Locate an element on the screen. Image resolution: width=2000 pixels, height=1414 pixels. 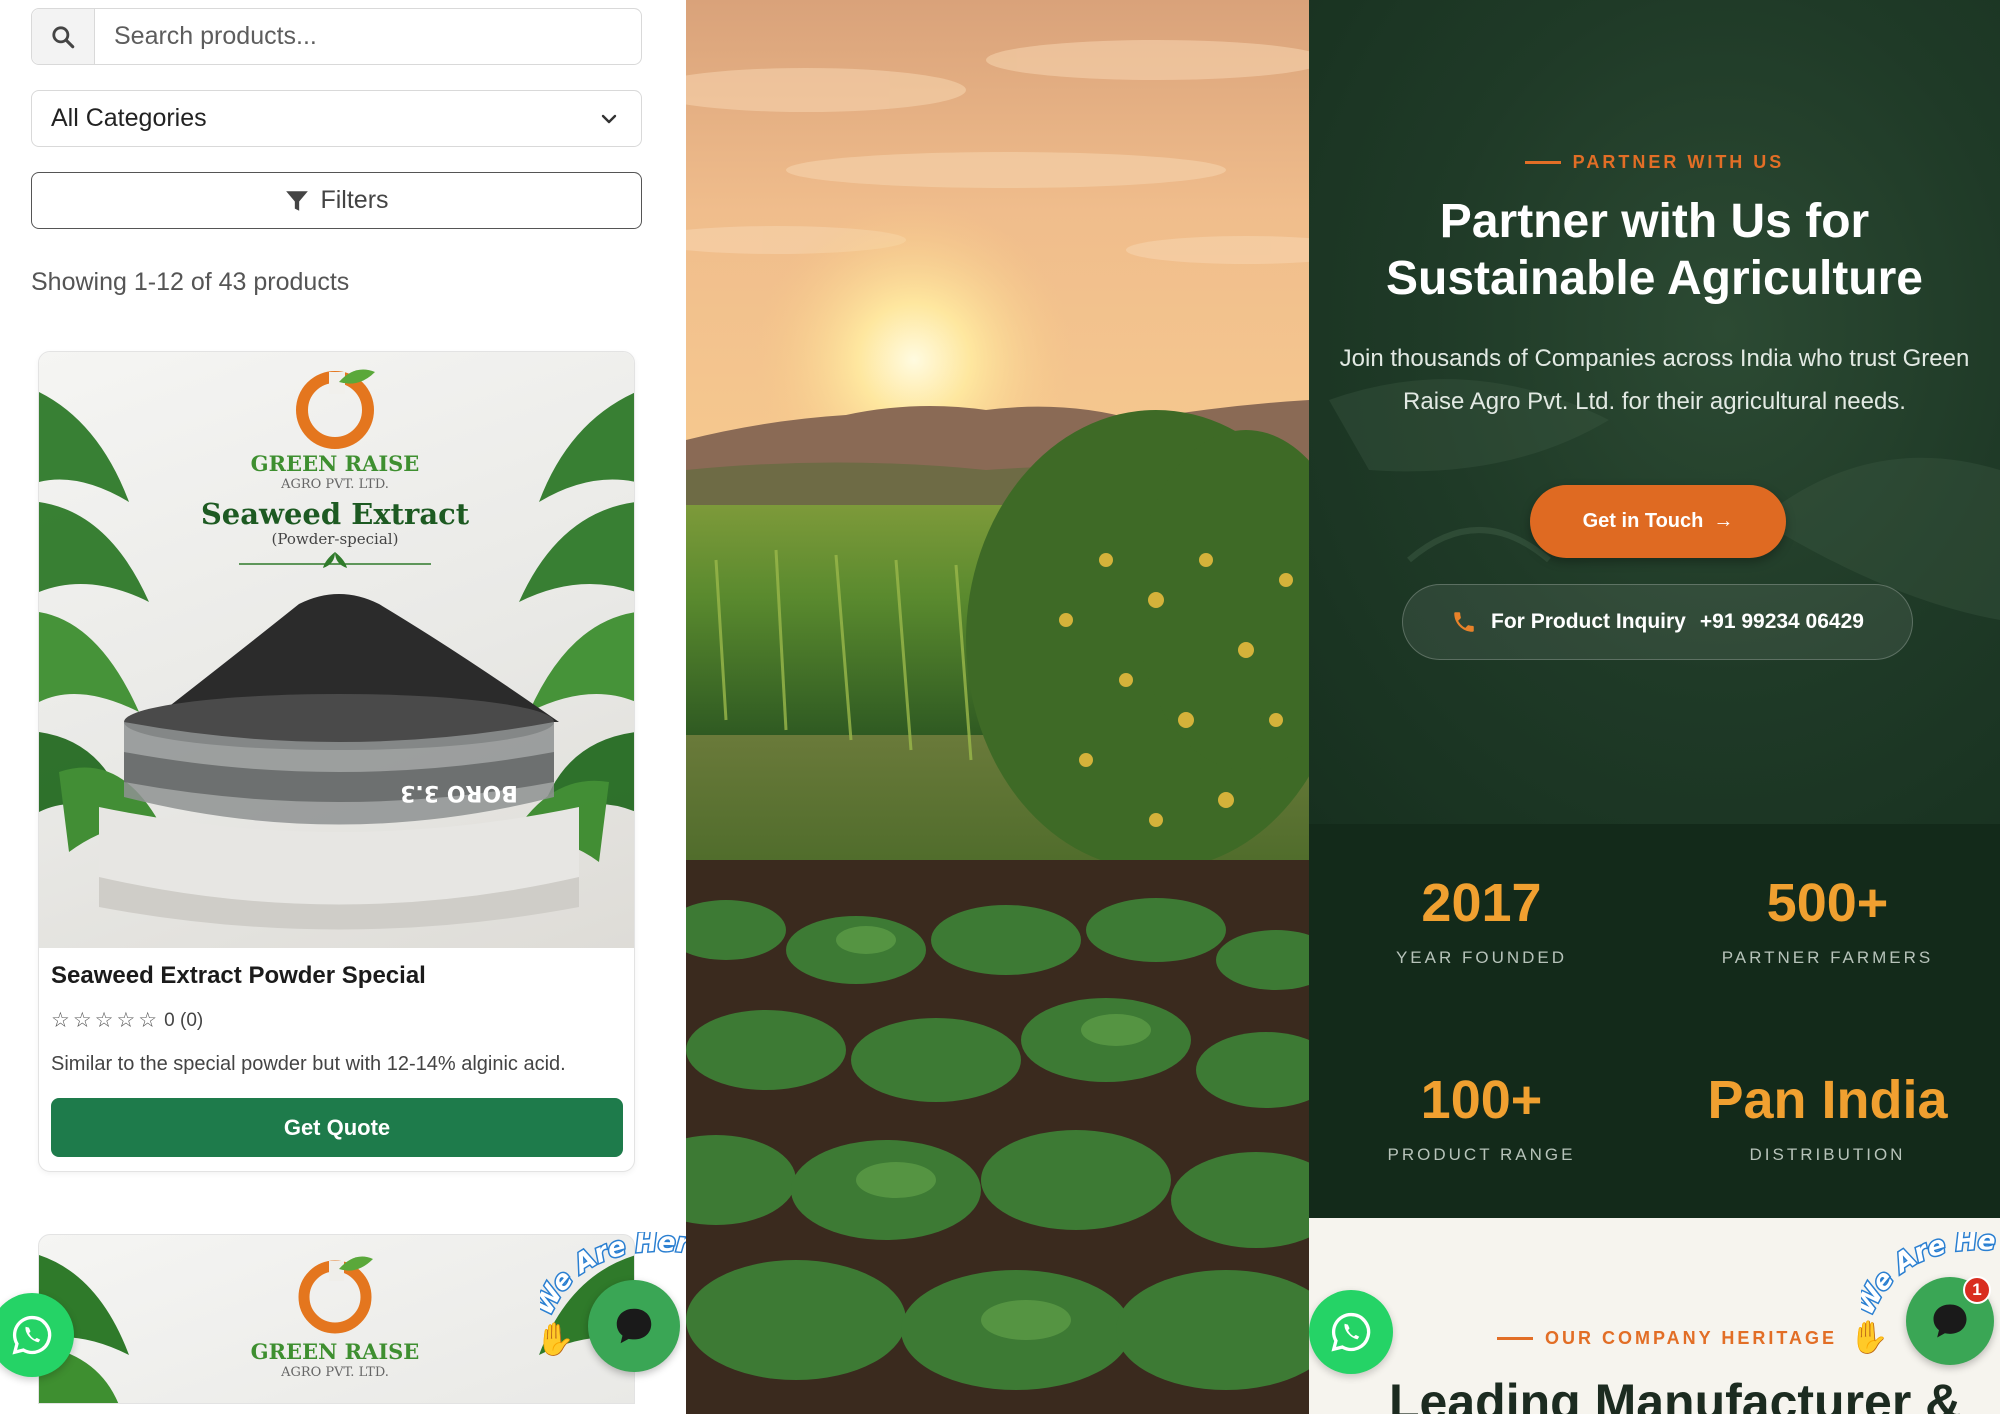
stat-value: 100+ is located at coordinates (1481, 1100).